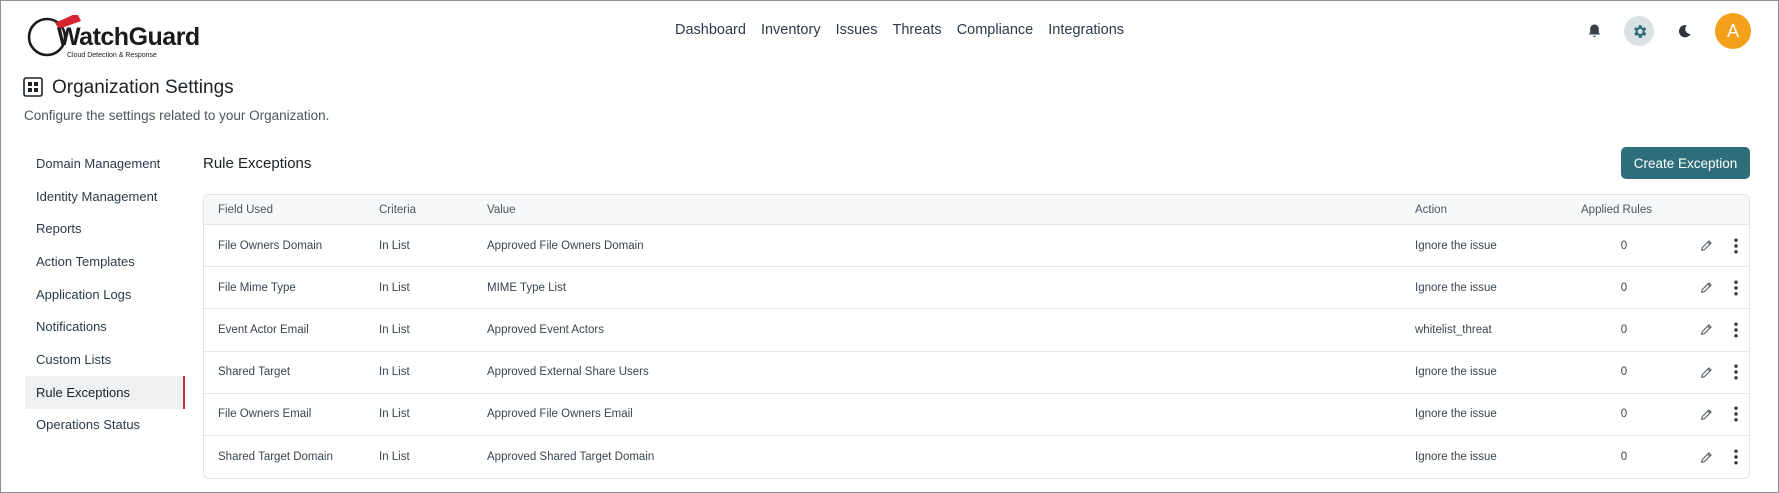 This screenshot has width=1779, height=493. Describe the element at coordinates (560, 414) in the screenshot. I see `cell-value: Approved File Owners Email` at that location.